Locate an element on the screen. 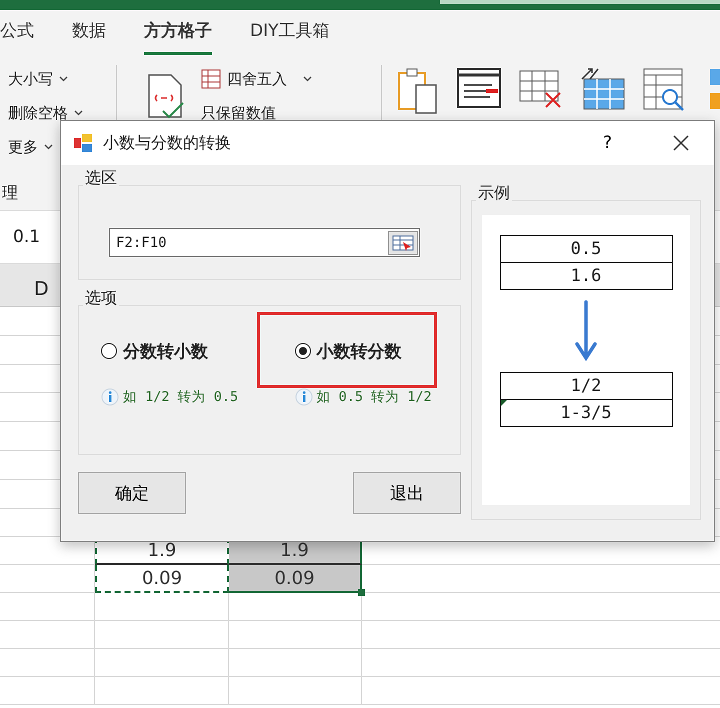 The image size is (720, 708). formula-value: 0.1 is located at coordinates (26, 237).